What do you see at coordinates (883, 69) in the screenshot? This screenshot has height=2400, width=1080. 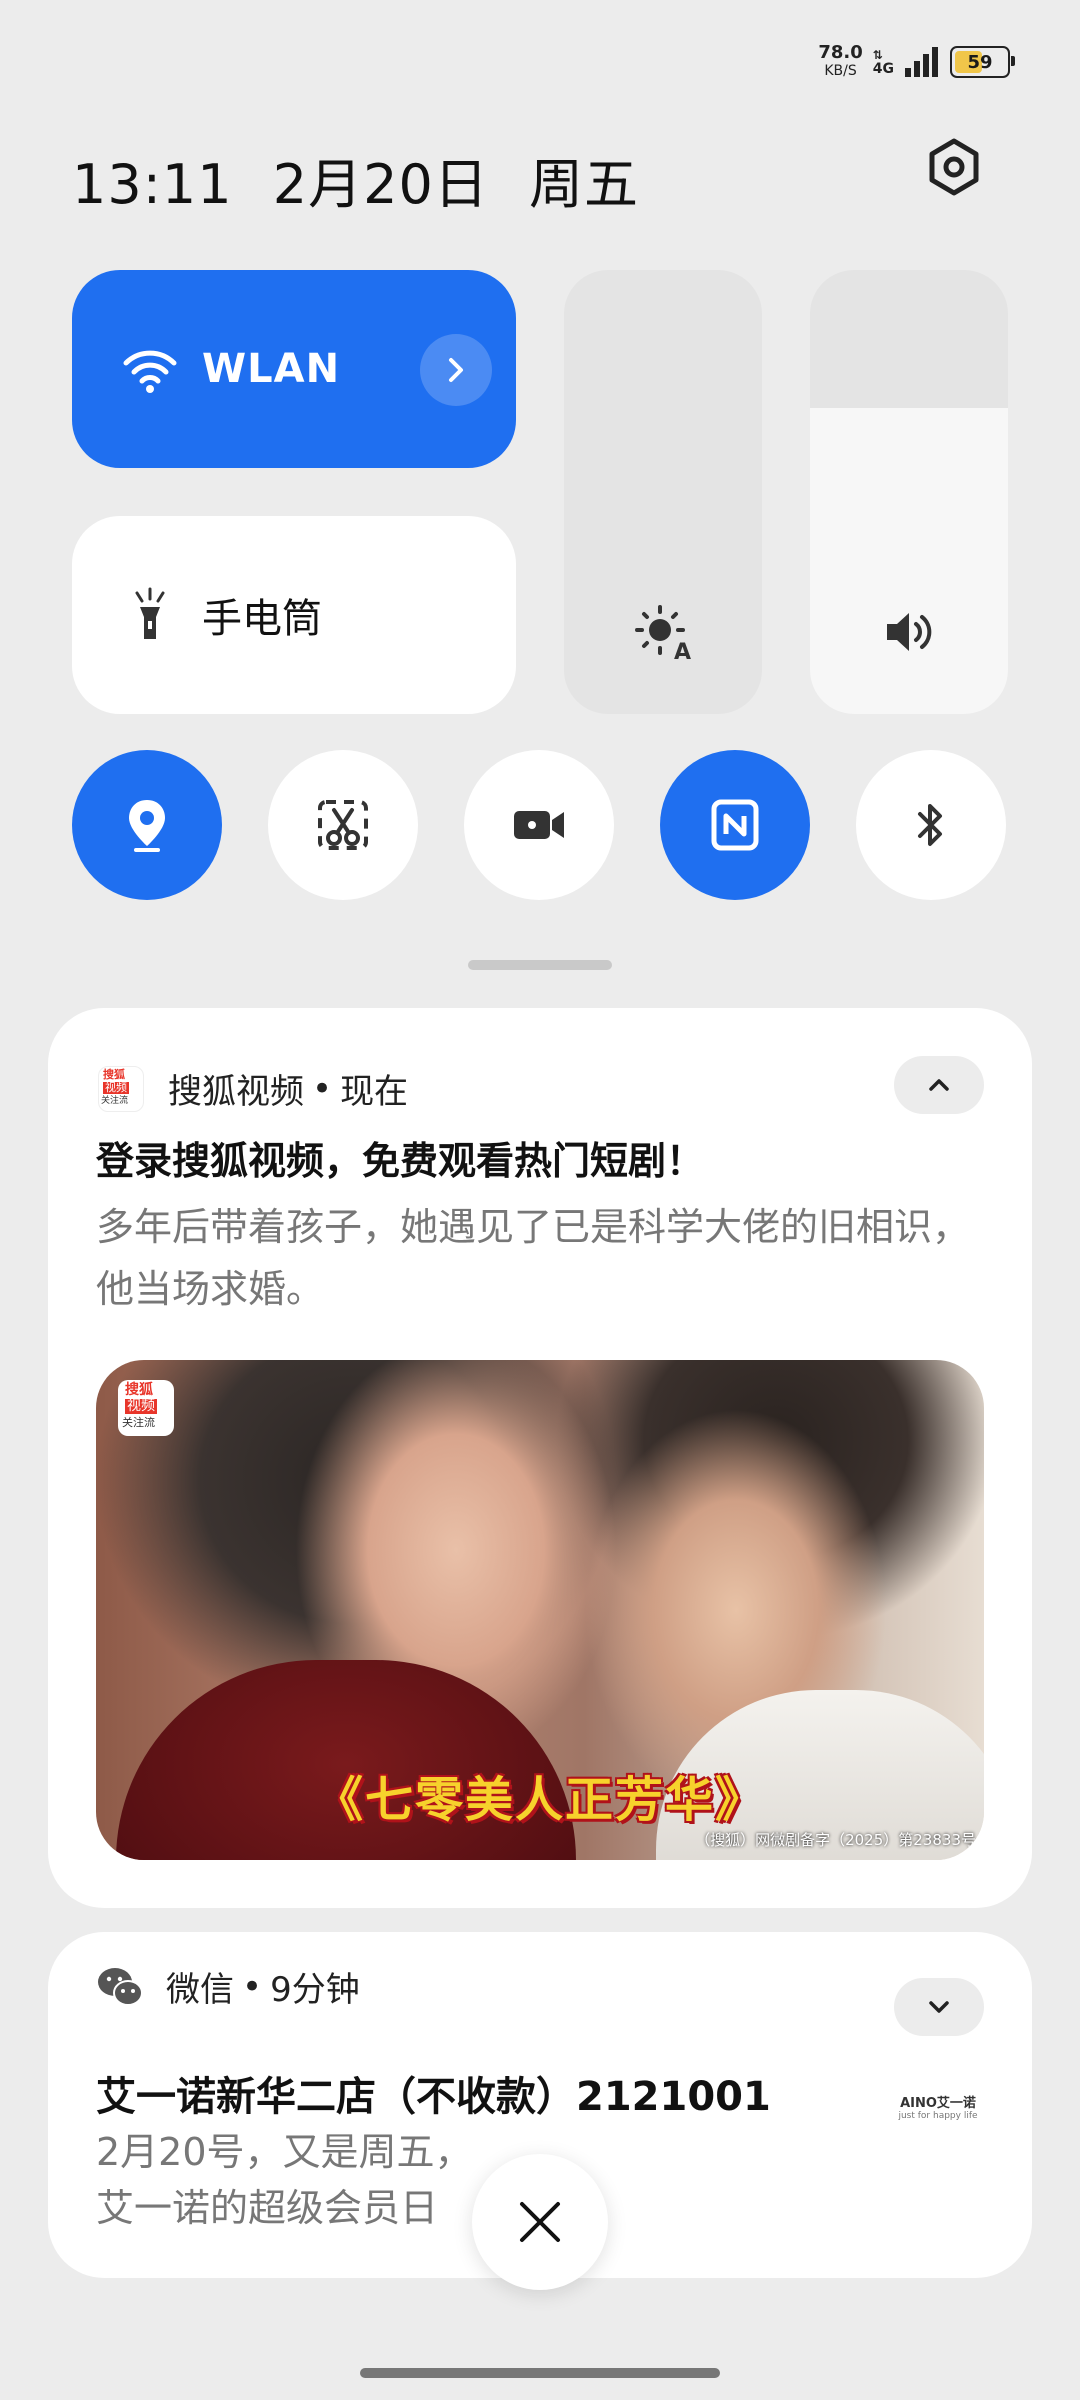 I see `network-type-label: 4G` at bounding box center [883, 69].